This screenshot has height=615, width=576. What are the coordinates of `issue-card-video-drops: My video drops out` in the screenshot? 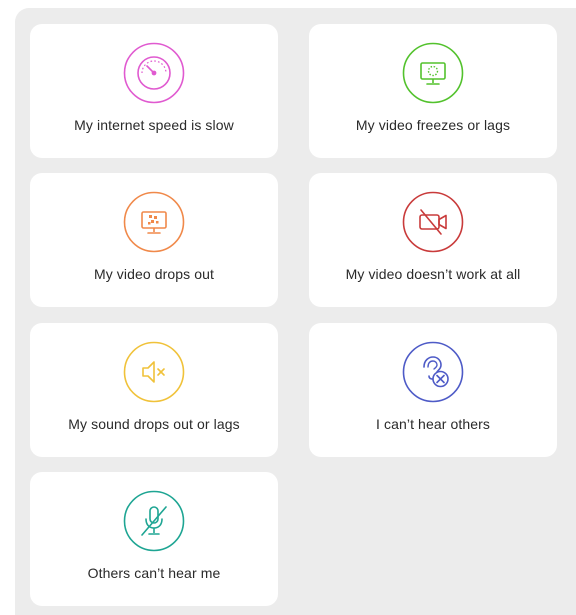 It's located at (154, 240).